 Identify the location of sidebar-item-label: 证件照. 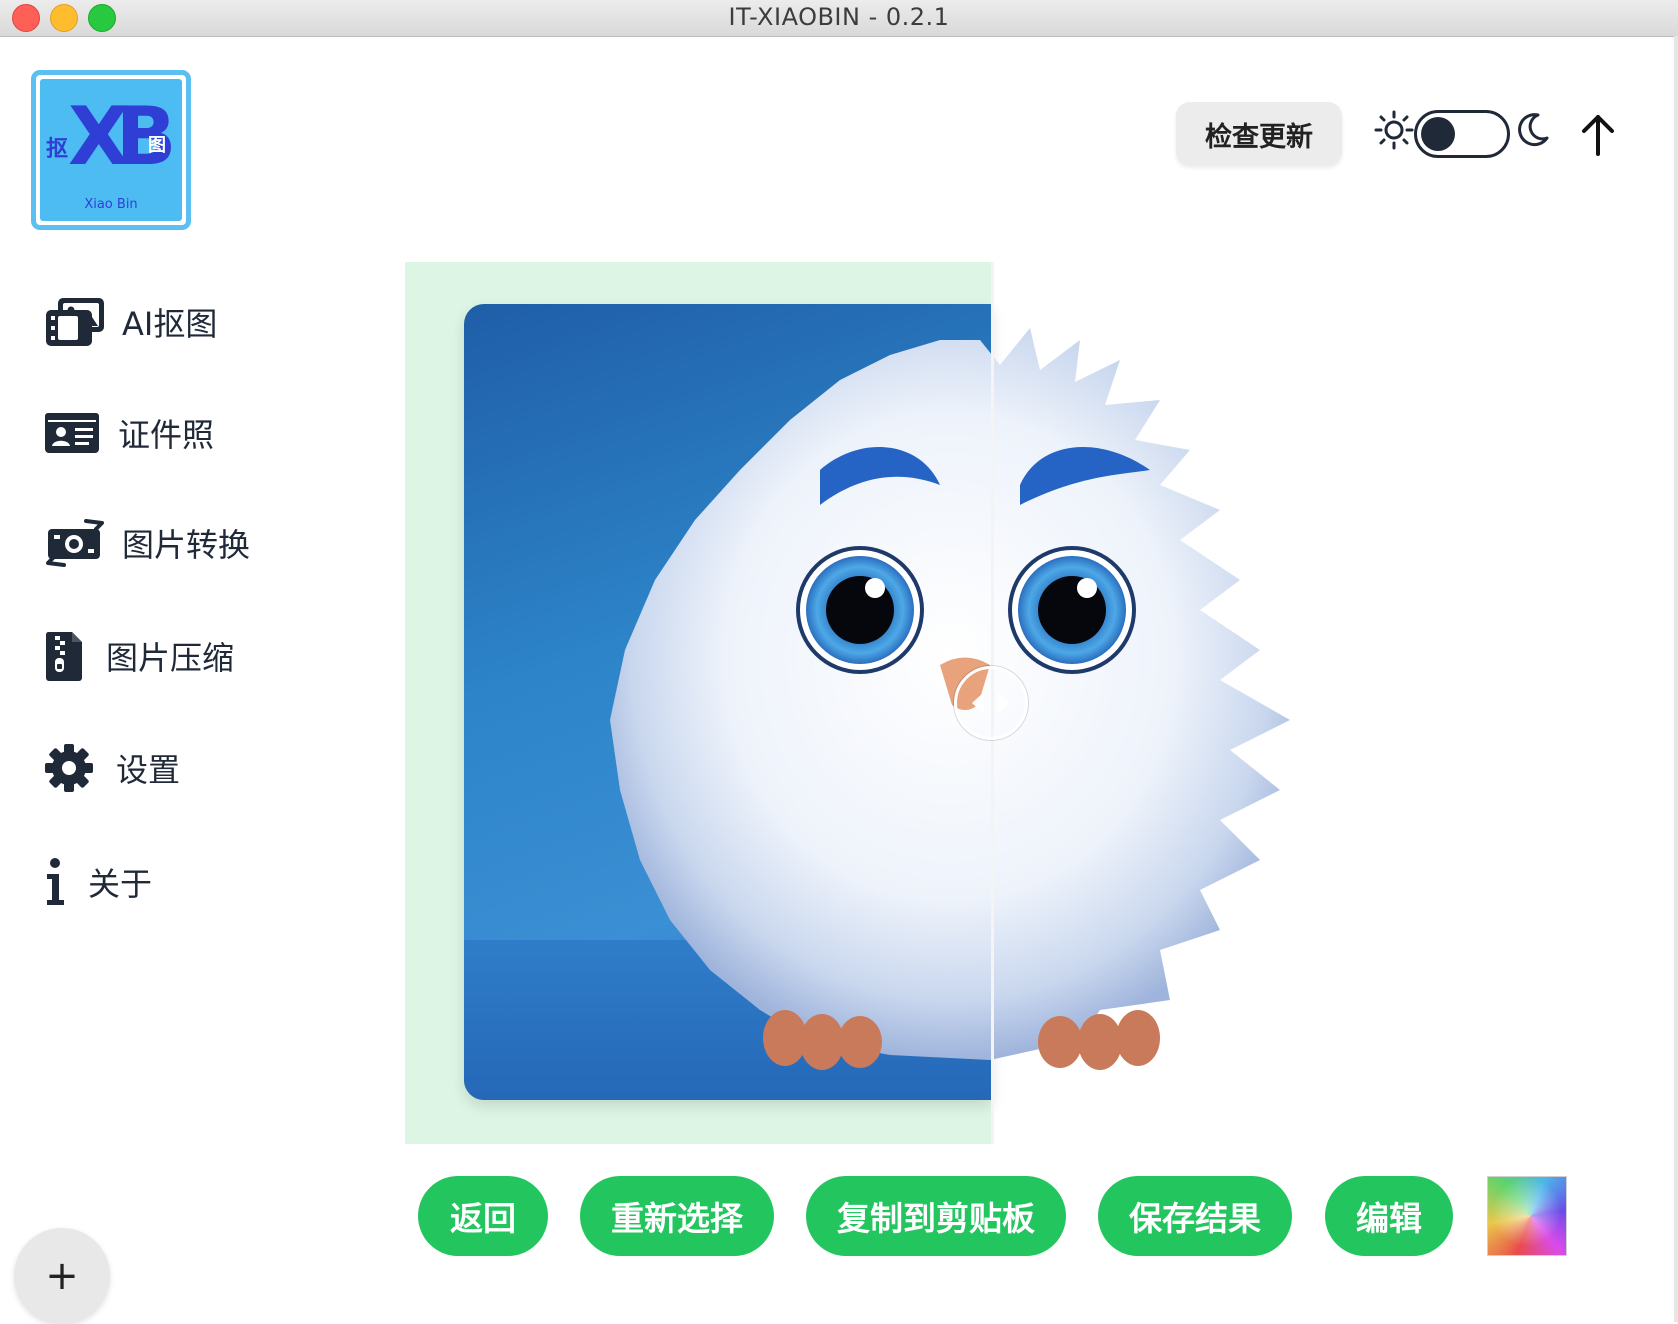
(166, 435).